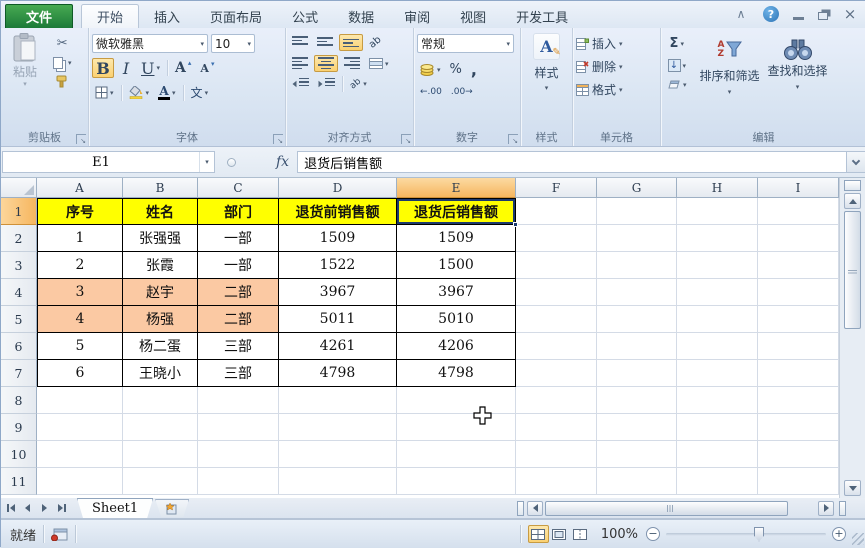 Image resolution: width=865 pixels, height=548 pixels. What do you see at coordinates (160, 265) in the screenshot?
I see `cell: 张霞` at bounding box center [160, 265].